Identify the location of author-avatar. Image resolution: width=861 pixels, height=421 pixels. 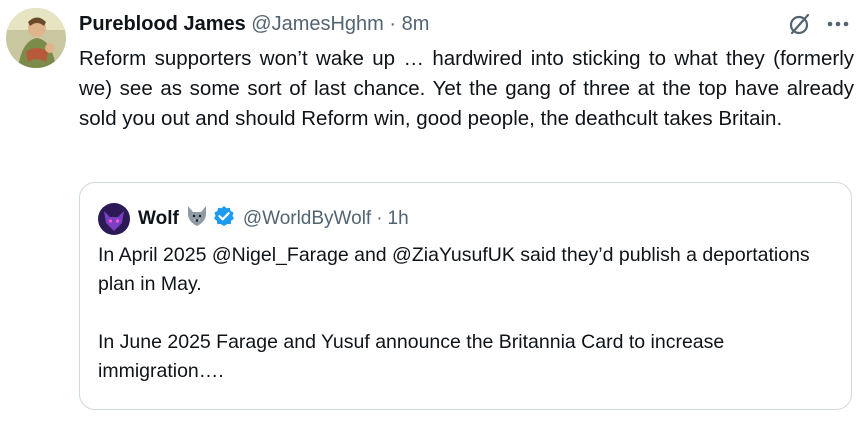
(36, 38).